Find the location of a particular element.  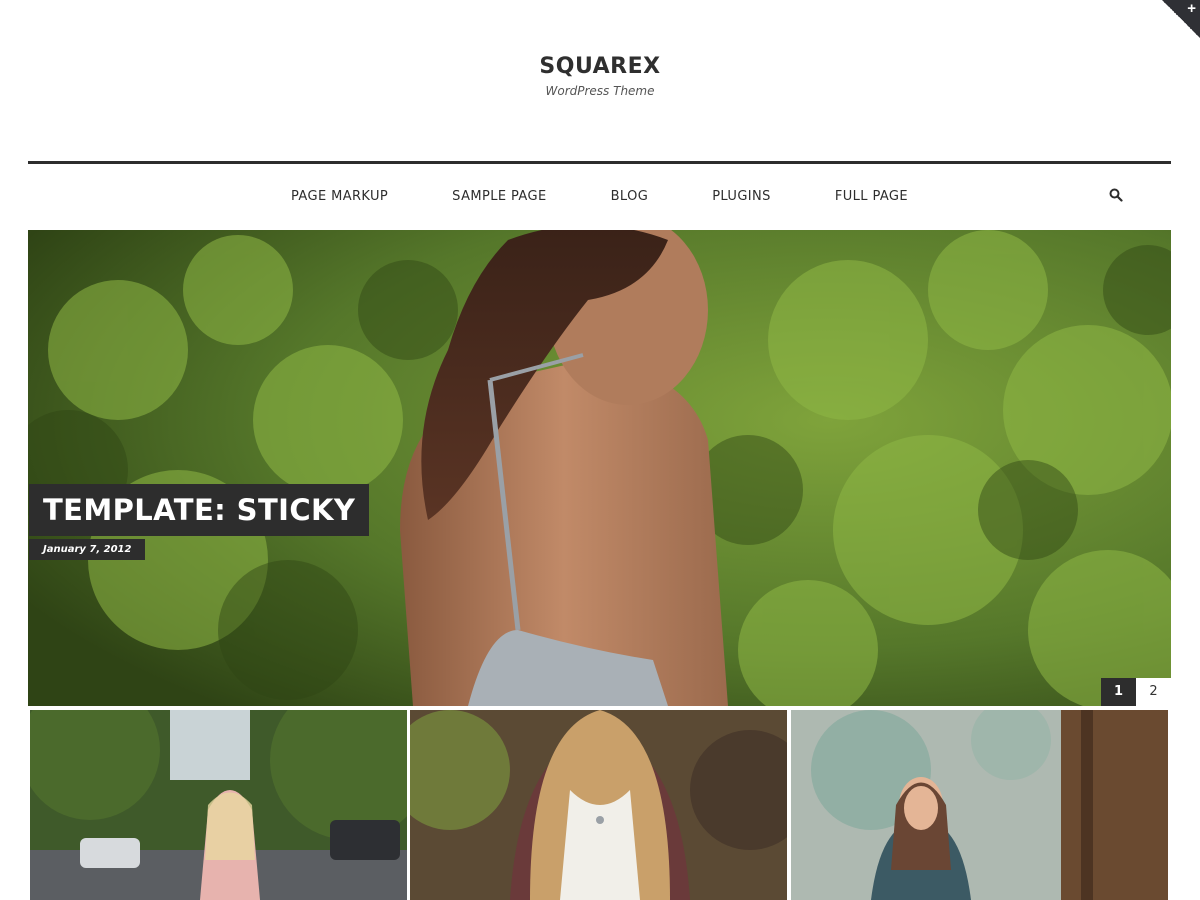

post-thumbnail-wall is located at coordinates (979, 805).